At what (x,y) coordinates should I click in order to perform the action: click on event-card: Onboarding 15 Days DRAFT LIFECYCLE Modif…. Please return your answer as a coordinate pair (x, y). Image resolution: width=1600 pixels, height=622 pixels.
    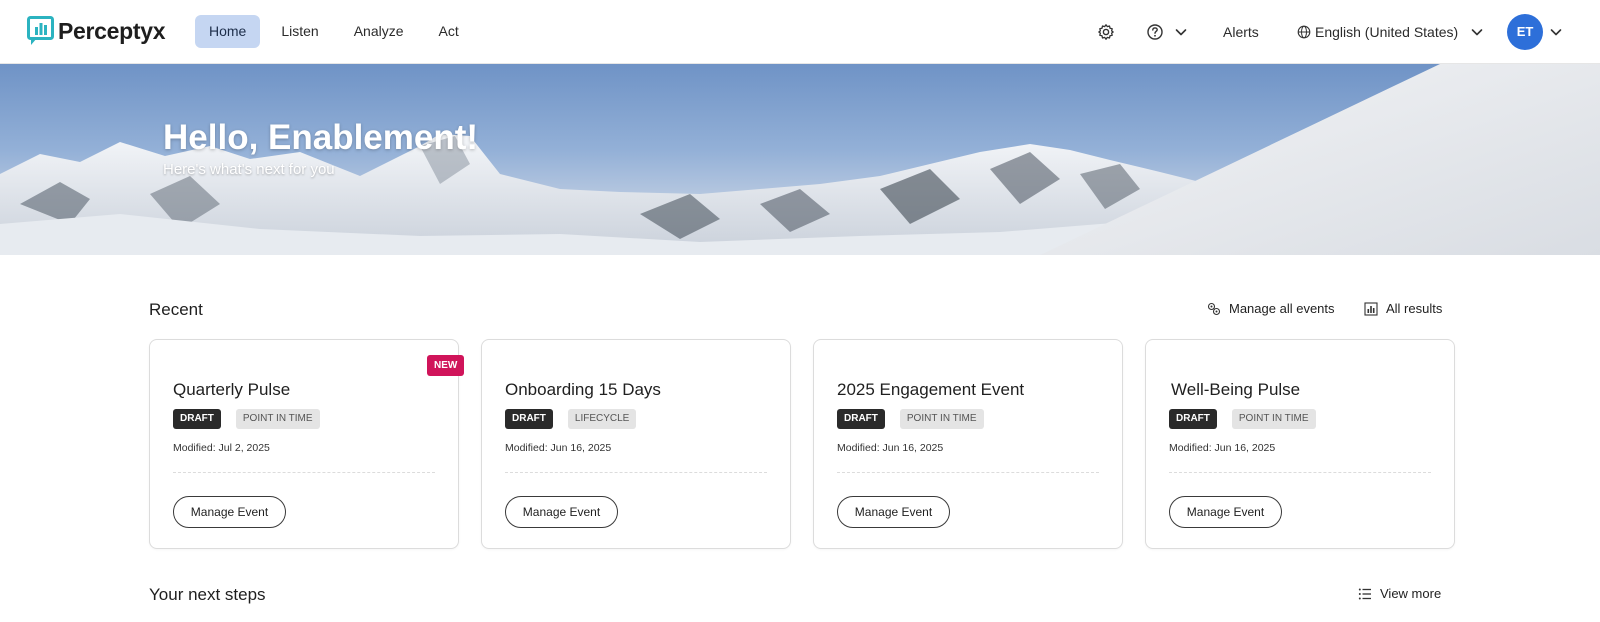
    Looking at the image, I should click on (636, 444).